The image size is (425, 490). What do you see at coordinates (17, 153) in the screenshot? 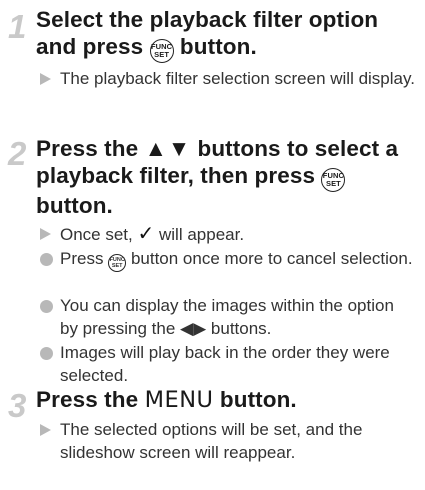
I see `step-number-2: 2` at bounding box center [17, 153].